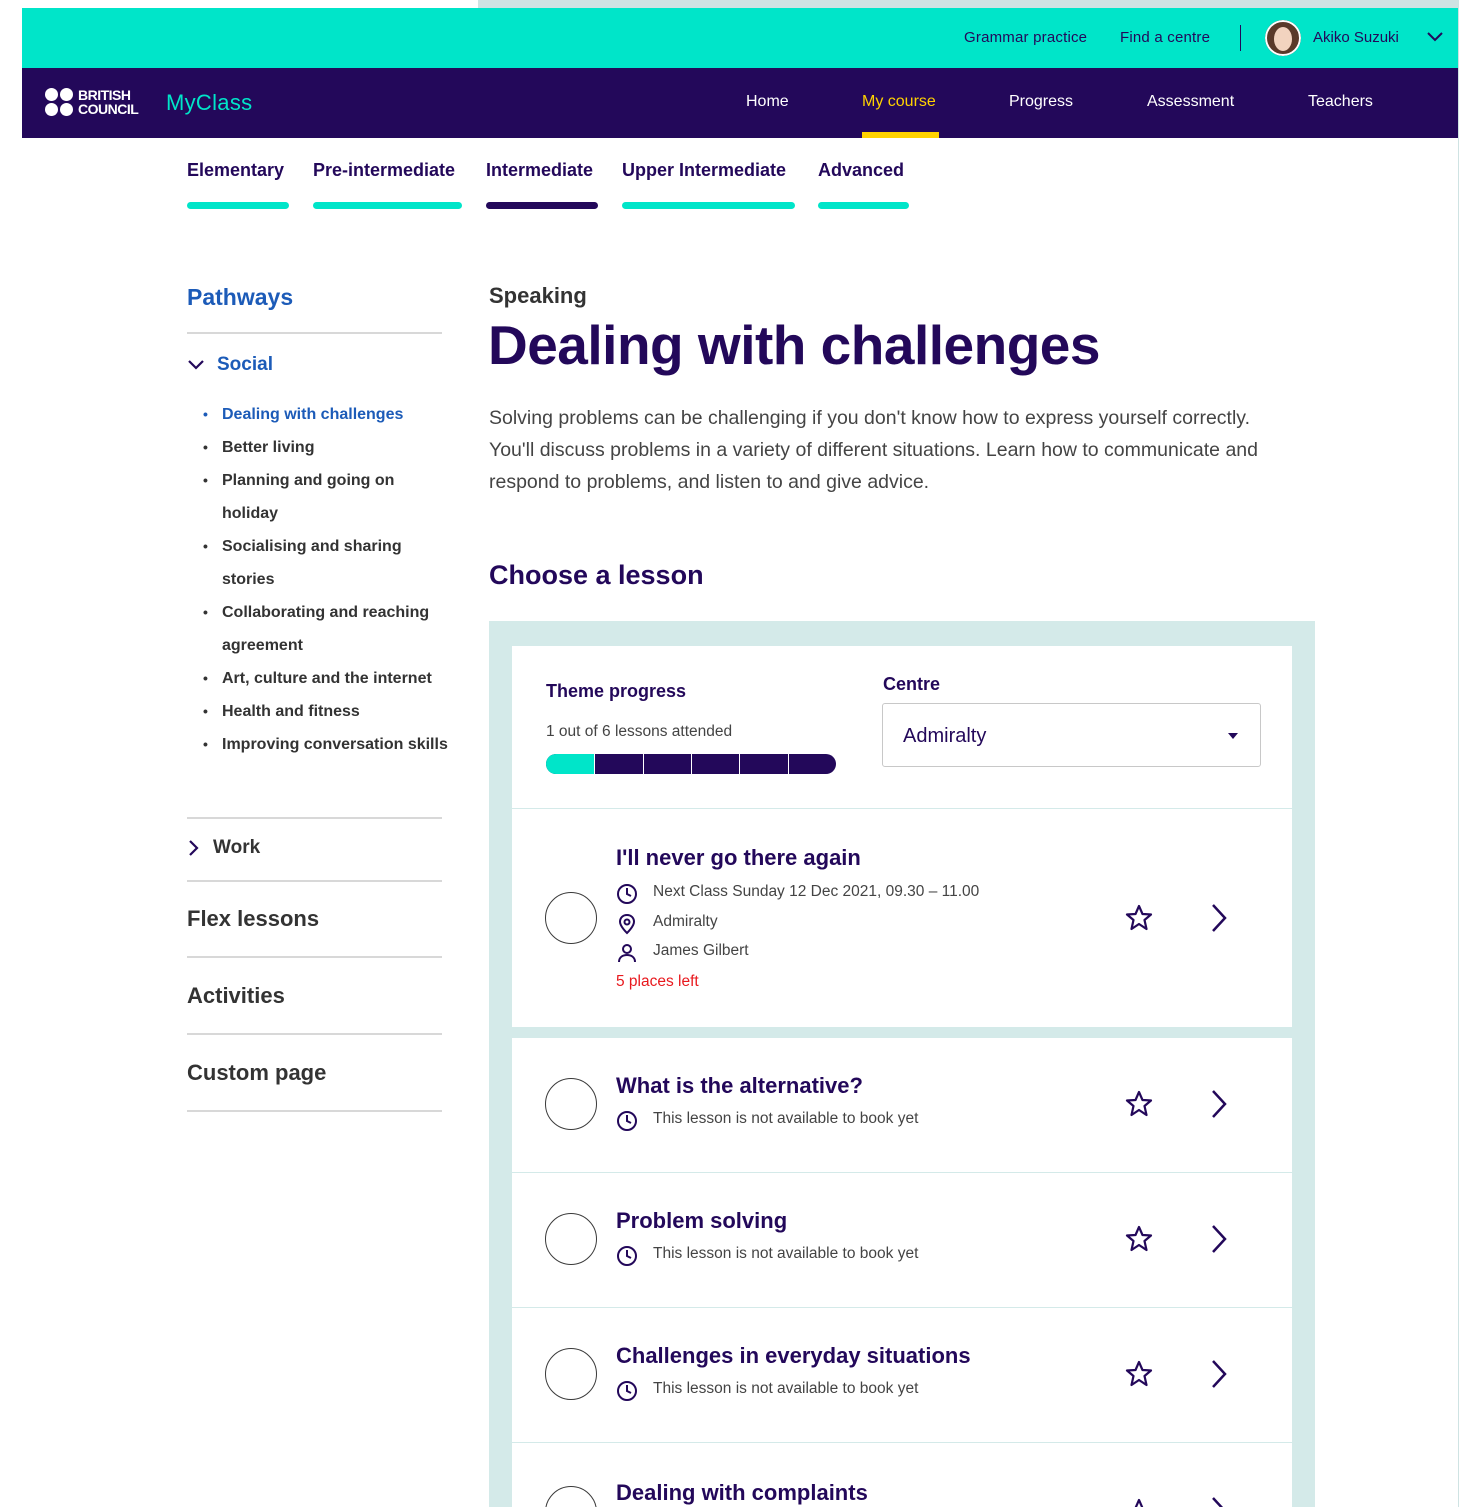 This screenshot has width=1459, height=1507. Describe the element at coordinates (235, 170) in the screenshot. I see `tab-elementary: Elementary` at that location.